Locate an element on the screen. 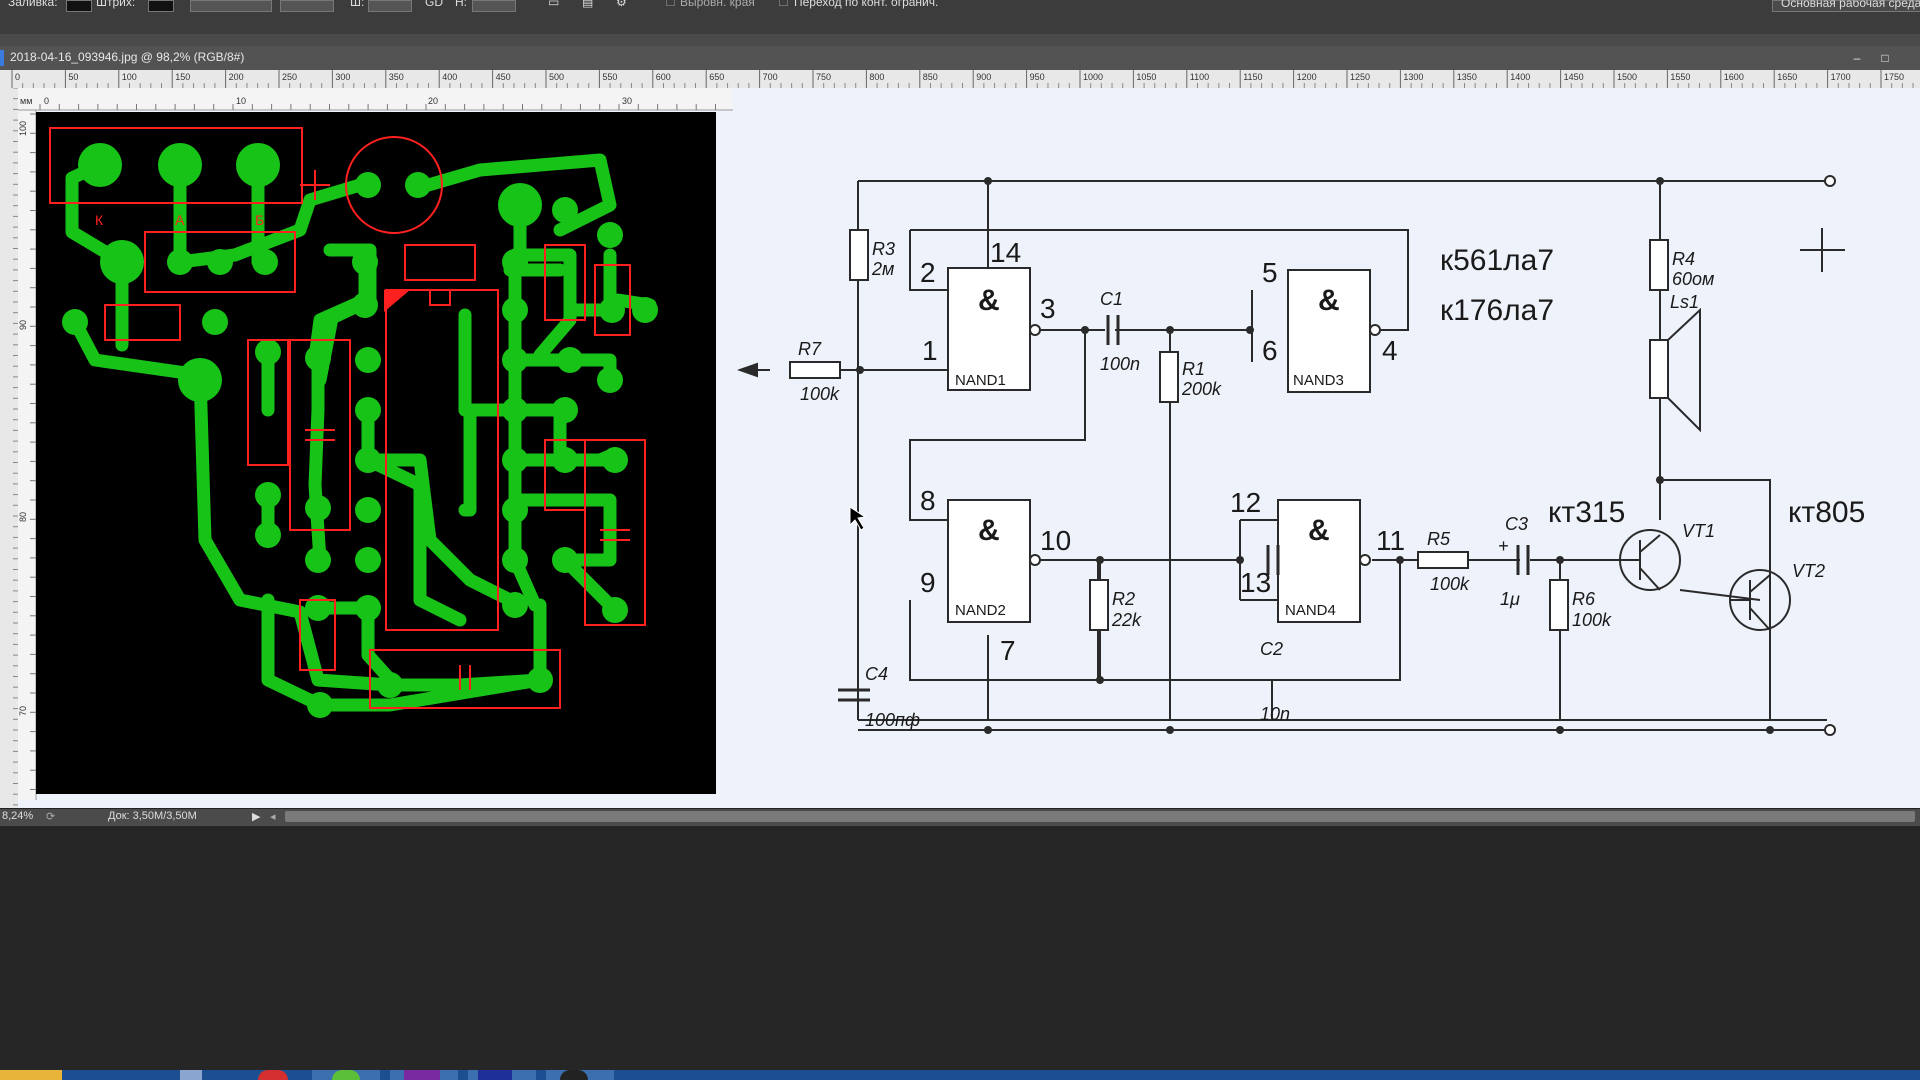 The height and width of the screenshot is (1080, 1920). speaker-body is located at coordinates (1659, 369).